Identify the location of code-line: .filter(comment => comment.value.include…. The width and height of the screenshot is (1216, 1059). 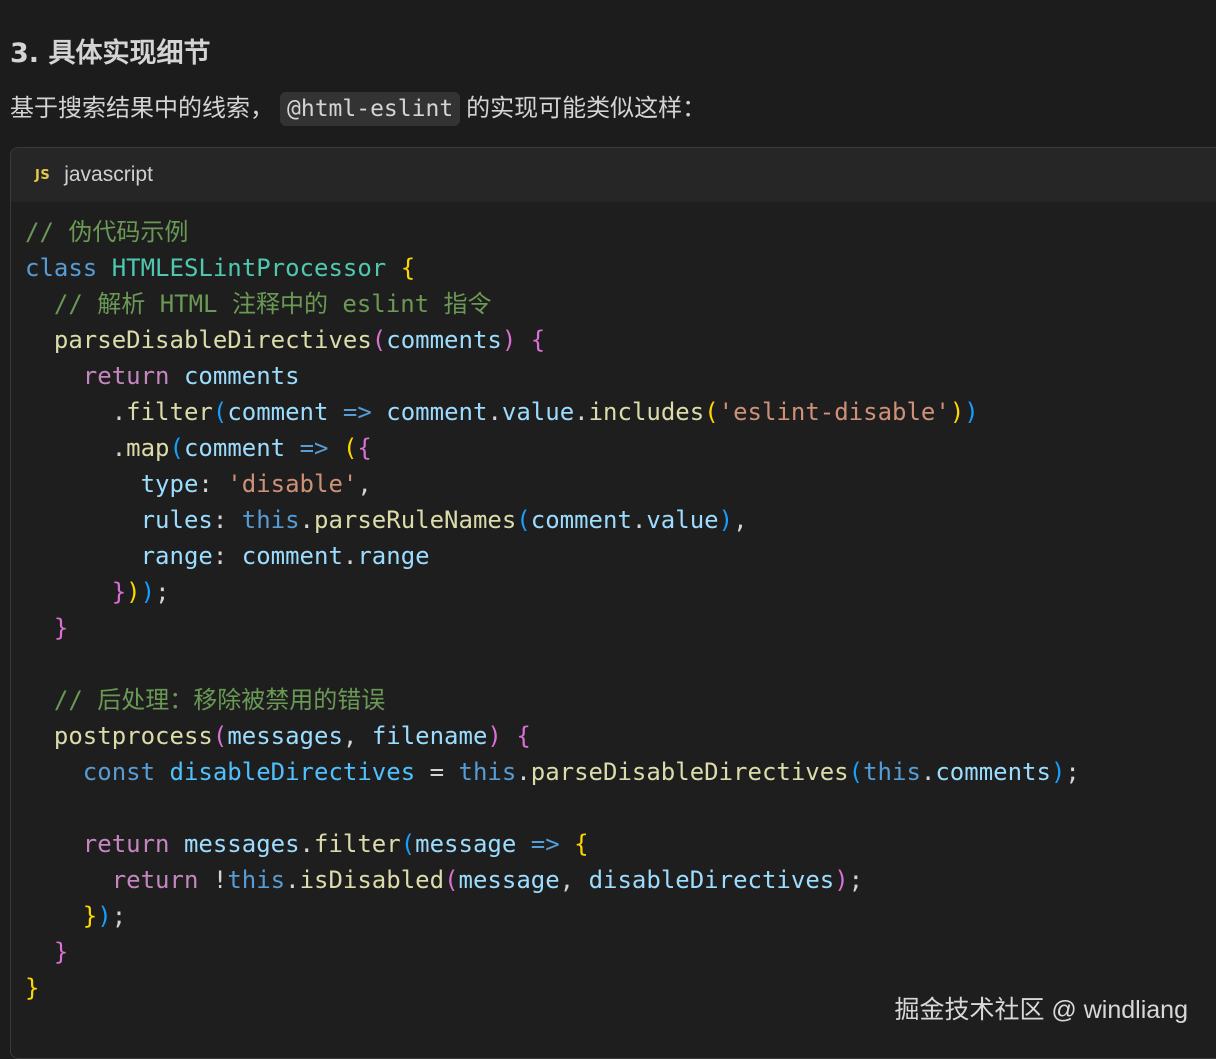
(552, 412).